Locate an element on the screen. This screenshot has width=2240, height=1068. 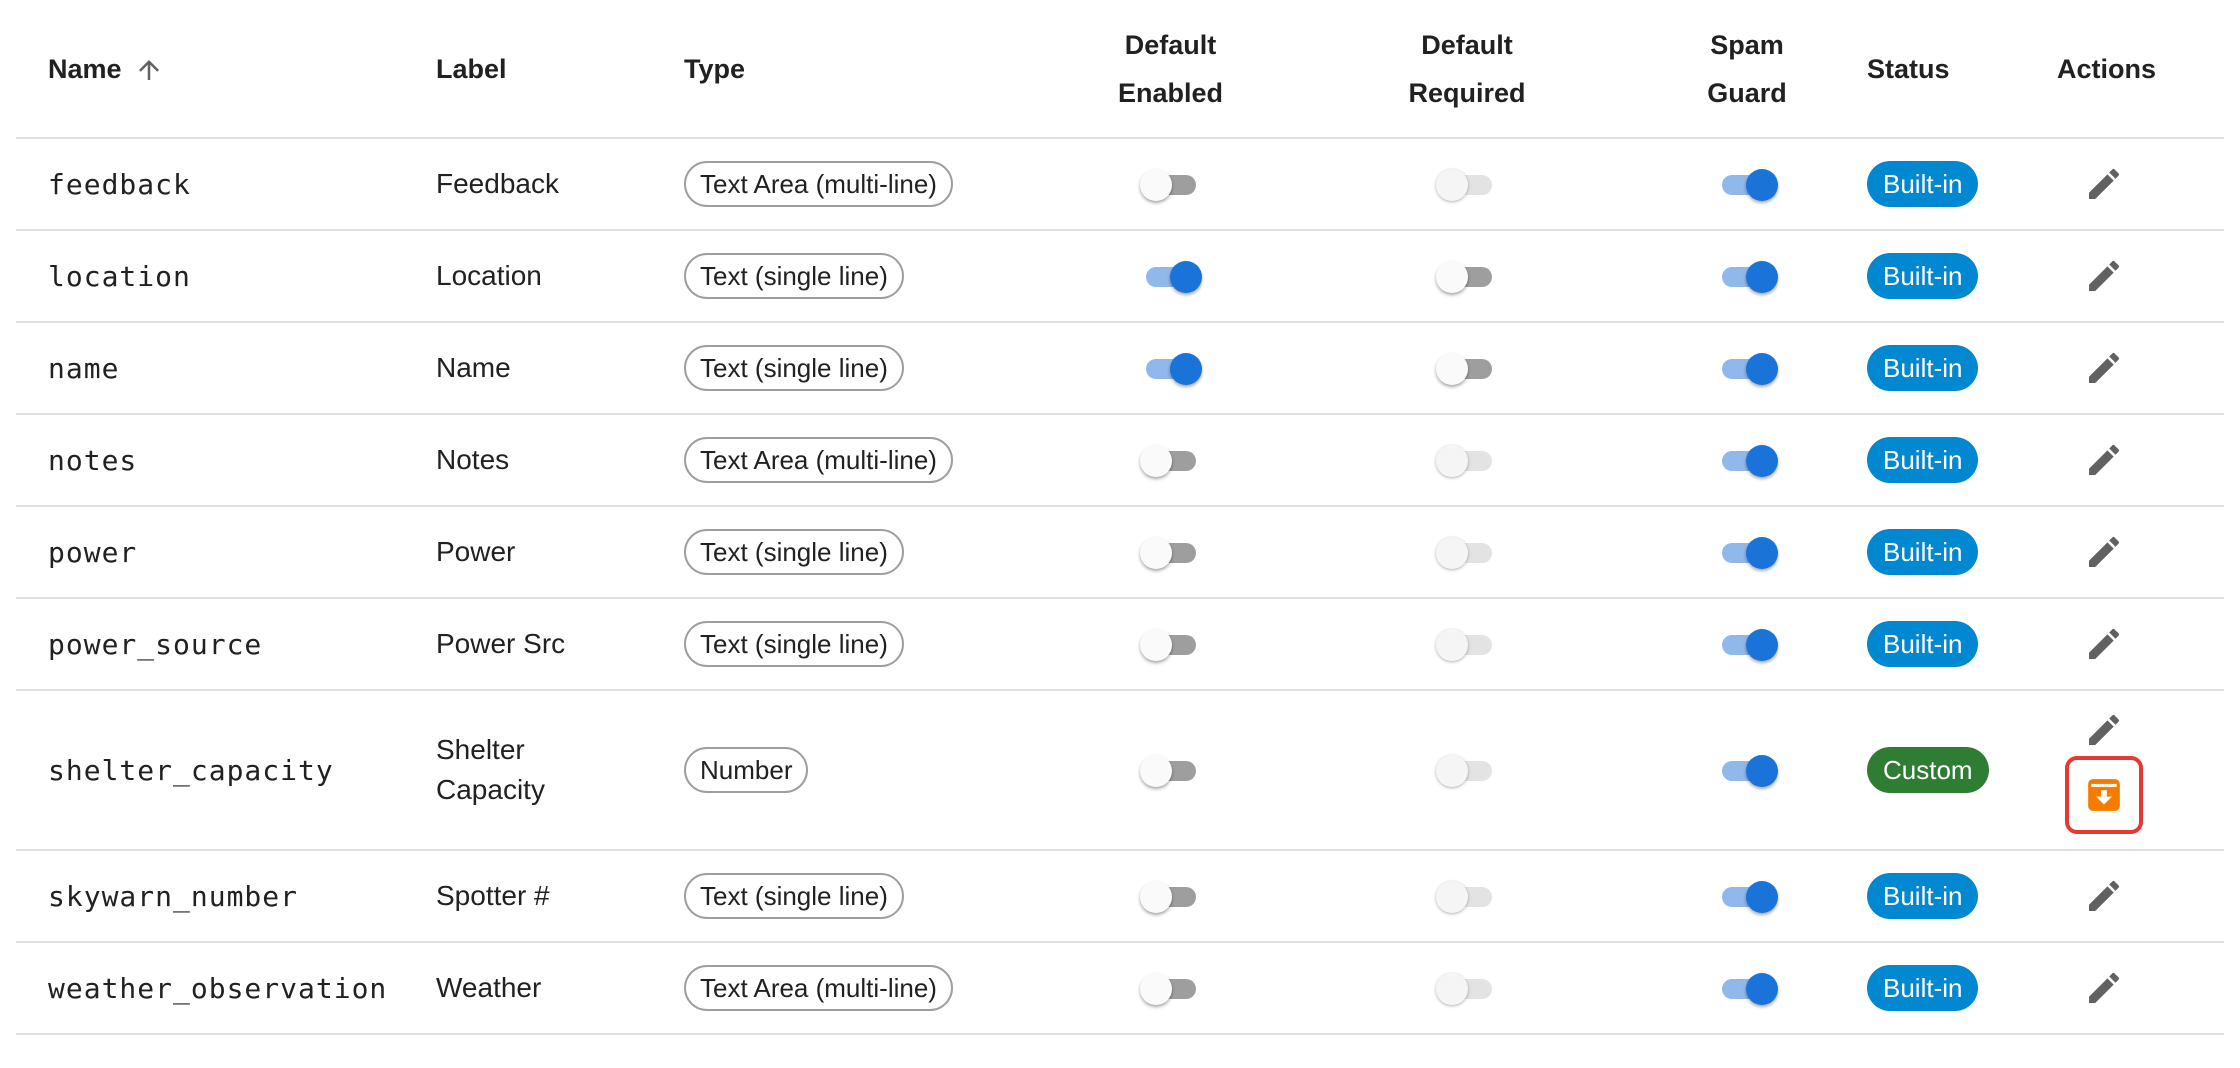
field-label: Feedback is located at coordinates (560, 184).